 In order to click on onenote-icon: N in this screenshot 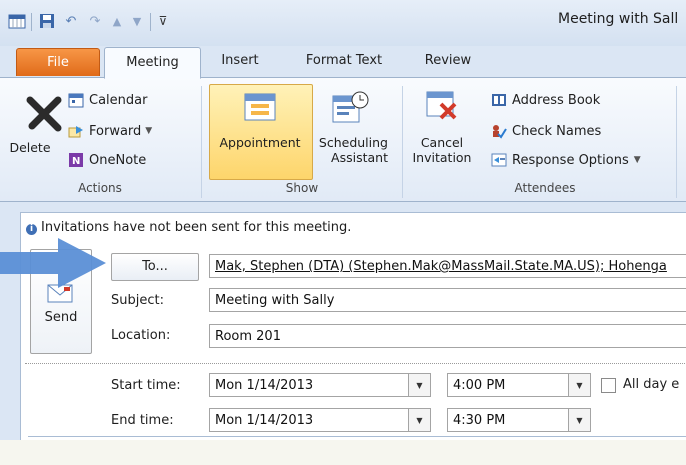, I will do `click(76, 160)`.